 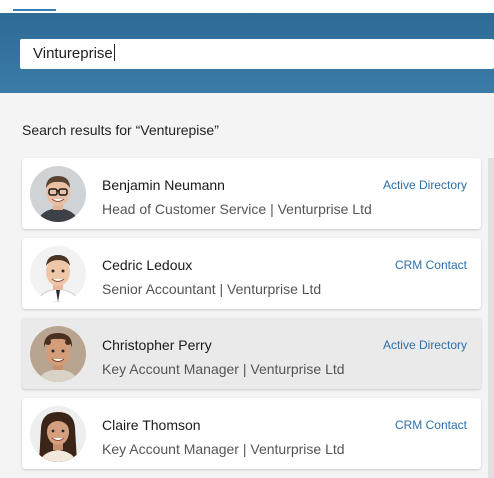 I want to click on result-name: Cedric Ledoux, so click(x=147, y=265).